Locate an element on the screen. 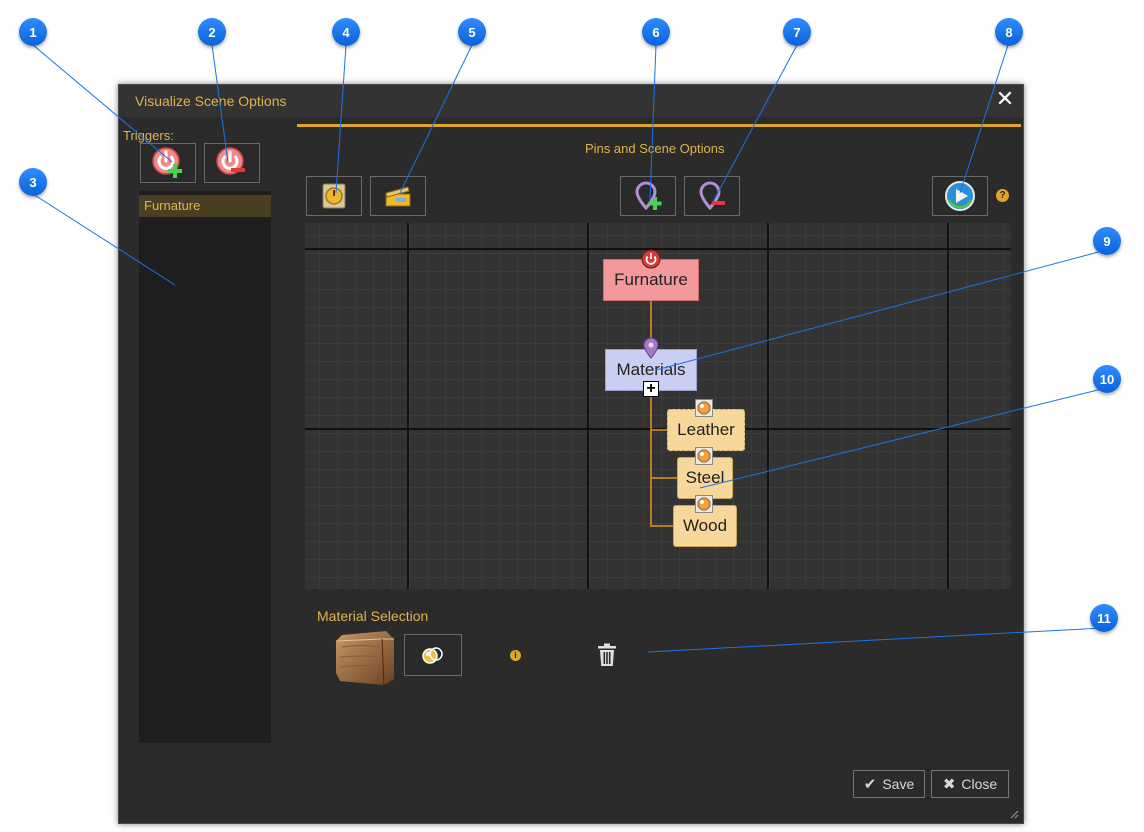 The width and height of the screenshot is (1144, 832). callout-4: 4 is located at coordinates (346, 32).